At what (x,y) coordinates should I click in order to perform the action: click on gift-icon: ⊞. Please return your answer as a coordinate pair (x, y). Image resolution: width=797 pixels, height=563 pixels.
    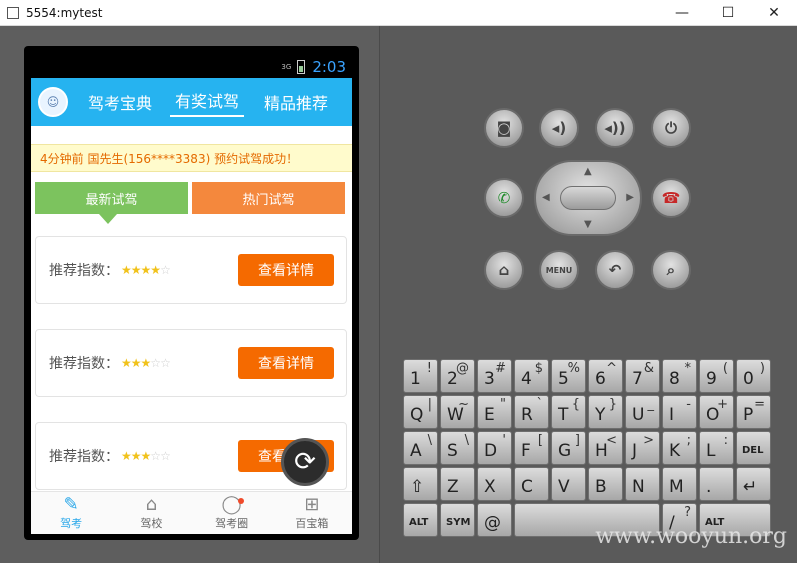
    Looking at the image, I should click on (312, 504).